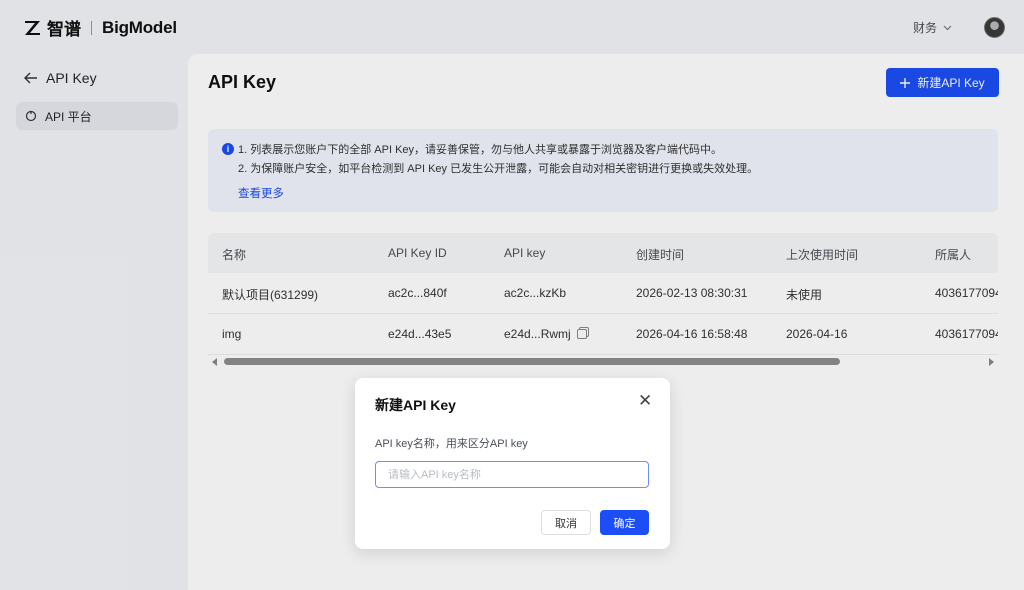 This screenshot has width=1024, height=590. Describe the element at coordinates (624, 522) in the screenshot. I see `confirm-button: 确定` at that location.